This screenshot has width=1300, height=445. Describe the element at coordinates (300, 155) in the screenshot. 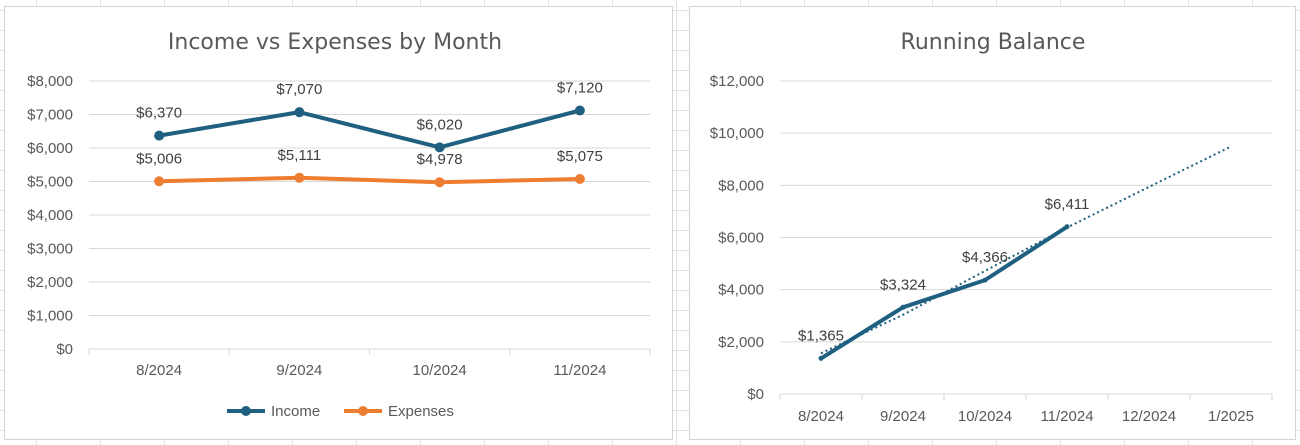

I see `data-label-expenses: $5,111` at that location.